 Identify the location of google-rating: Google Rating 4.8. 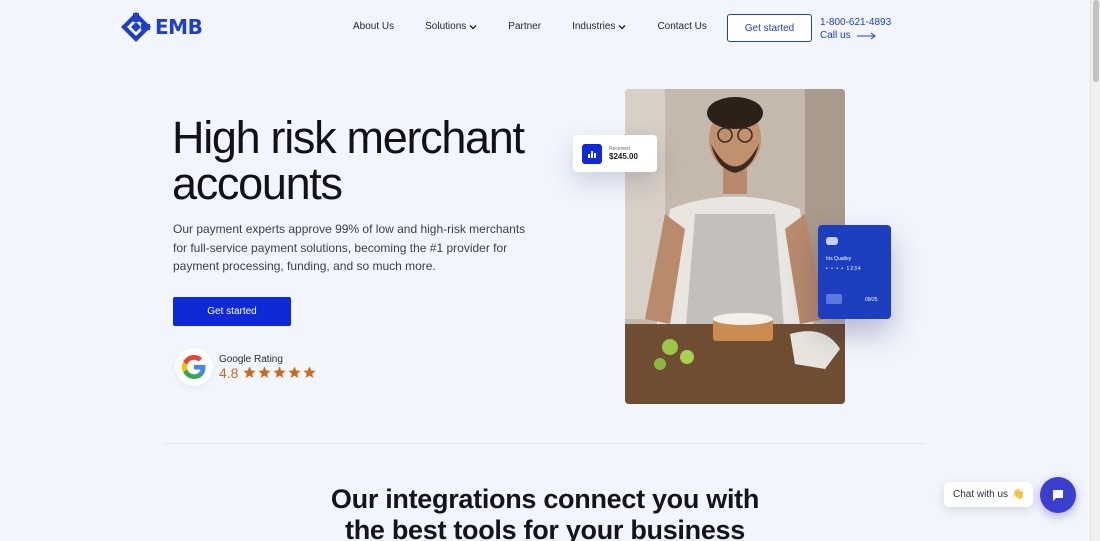
(246, 367).